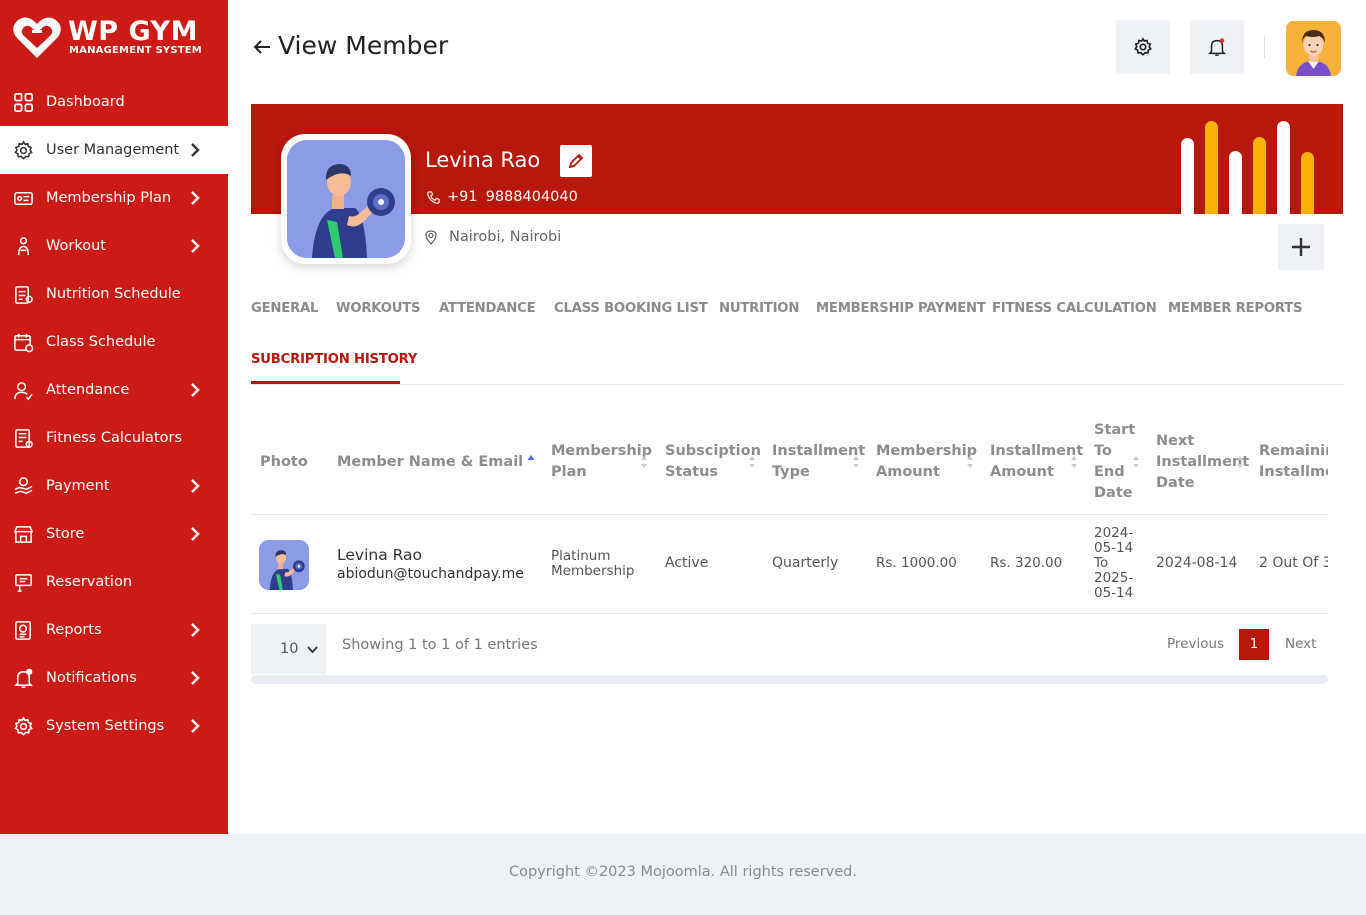 The image size is (1366, 915). I want to click on sidebar-item-store: Store, so click(114, 534).